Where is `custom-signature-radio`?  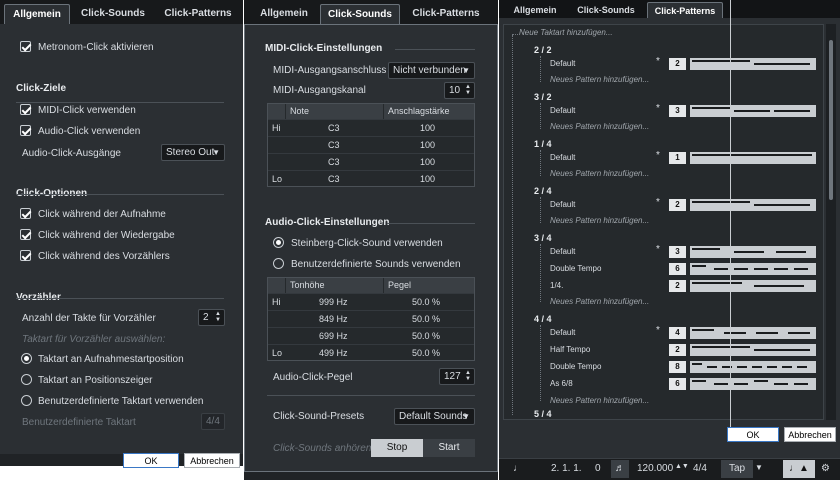
custom-signature-radio is located at coordinates (26, 400).